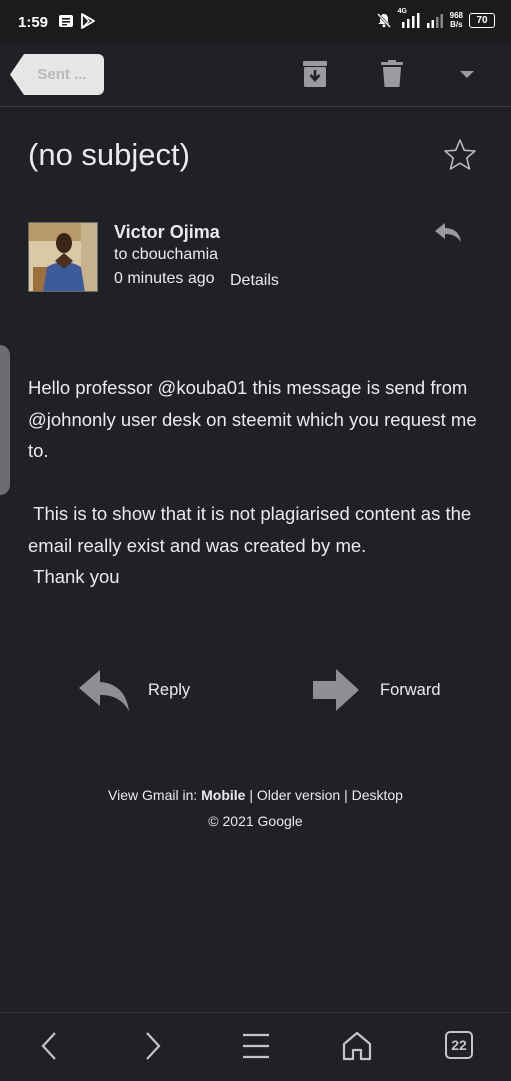 This screenshot has width=511, height=1081. What do you see at coordinates (460, 155) in the screenshot?
I see `star-icon` at bounding box center [460, 155].